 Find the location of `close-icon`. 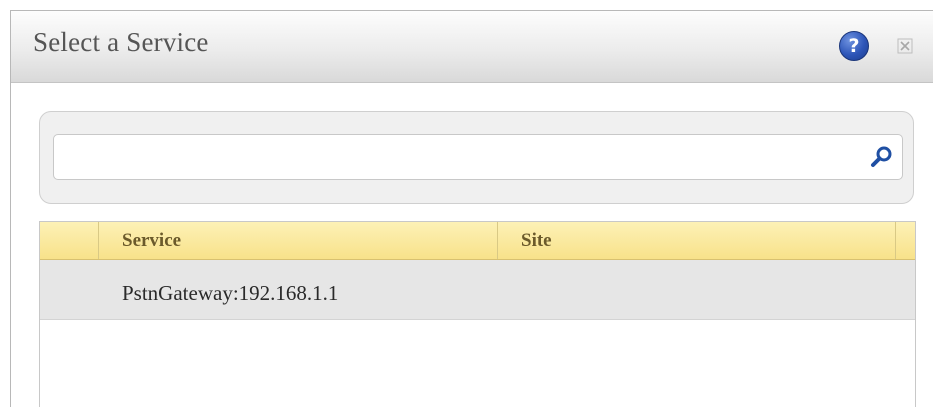

close-icon is located at coordinates (905, 46).